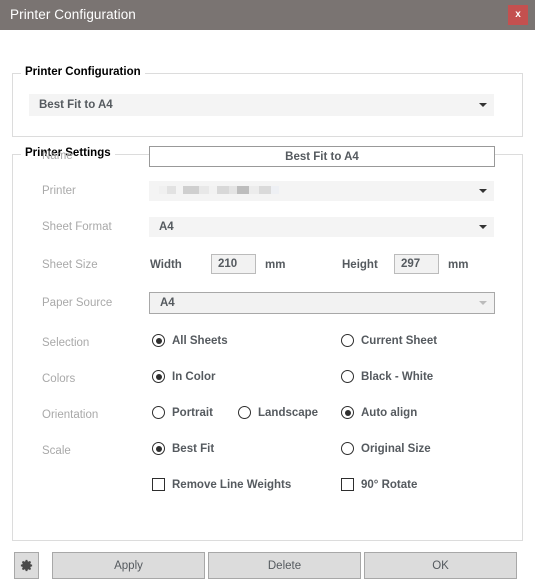 This screenshot has height=579, width=535. I want to click on height-input, so click(416, 264).